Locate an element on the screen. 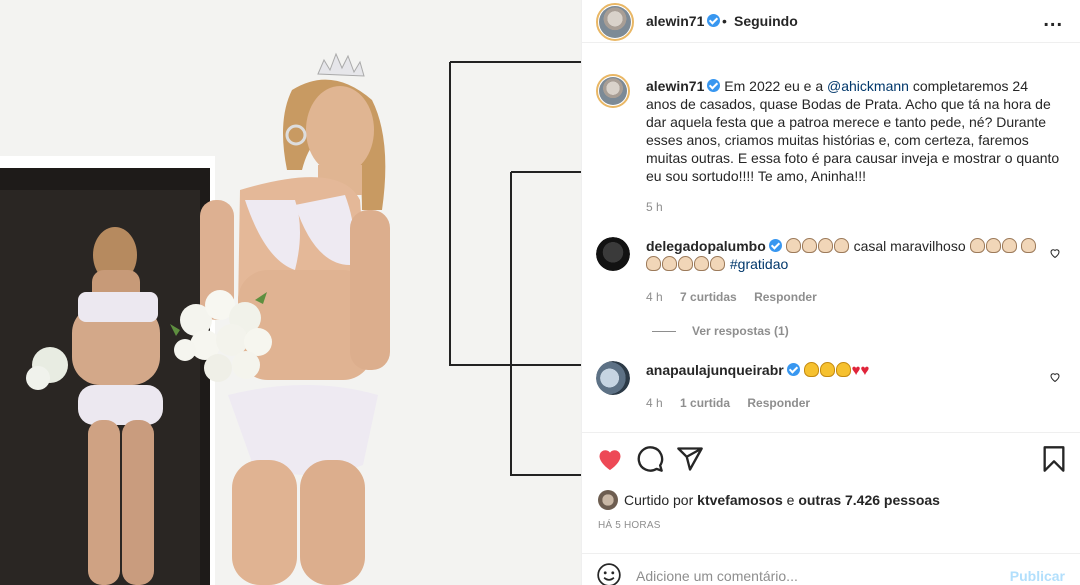 This screenshot has width=1080, height=585. action-bar is located at coordinates (831, 457).